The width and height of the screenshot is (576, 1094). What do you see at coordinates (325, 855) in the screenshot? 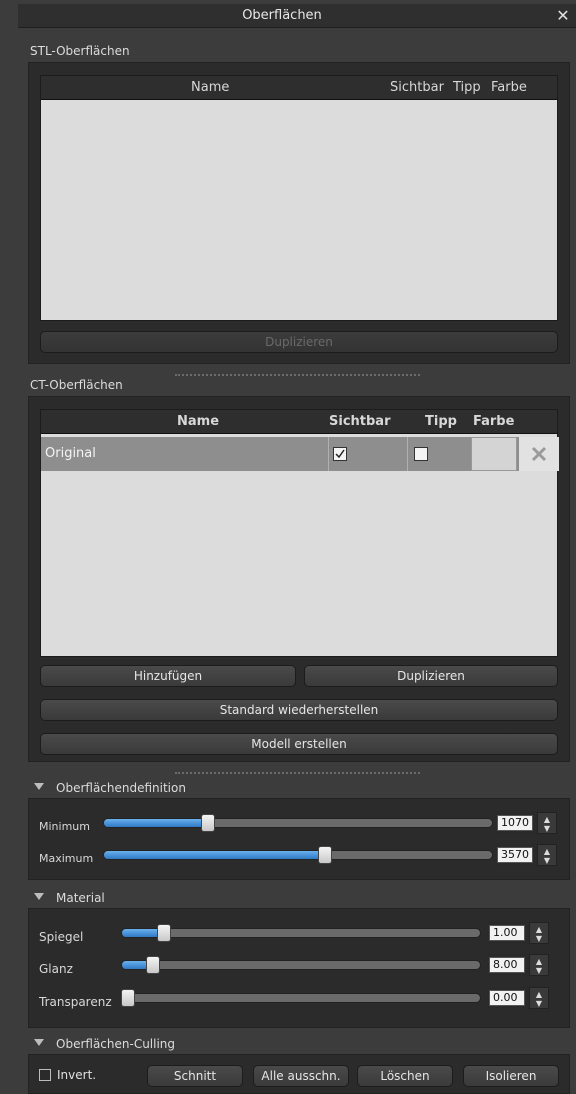
I see `maximum-slider-handle` at bounding box center [325, 855].